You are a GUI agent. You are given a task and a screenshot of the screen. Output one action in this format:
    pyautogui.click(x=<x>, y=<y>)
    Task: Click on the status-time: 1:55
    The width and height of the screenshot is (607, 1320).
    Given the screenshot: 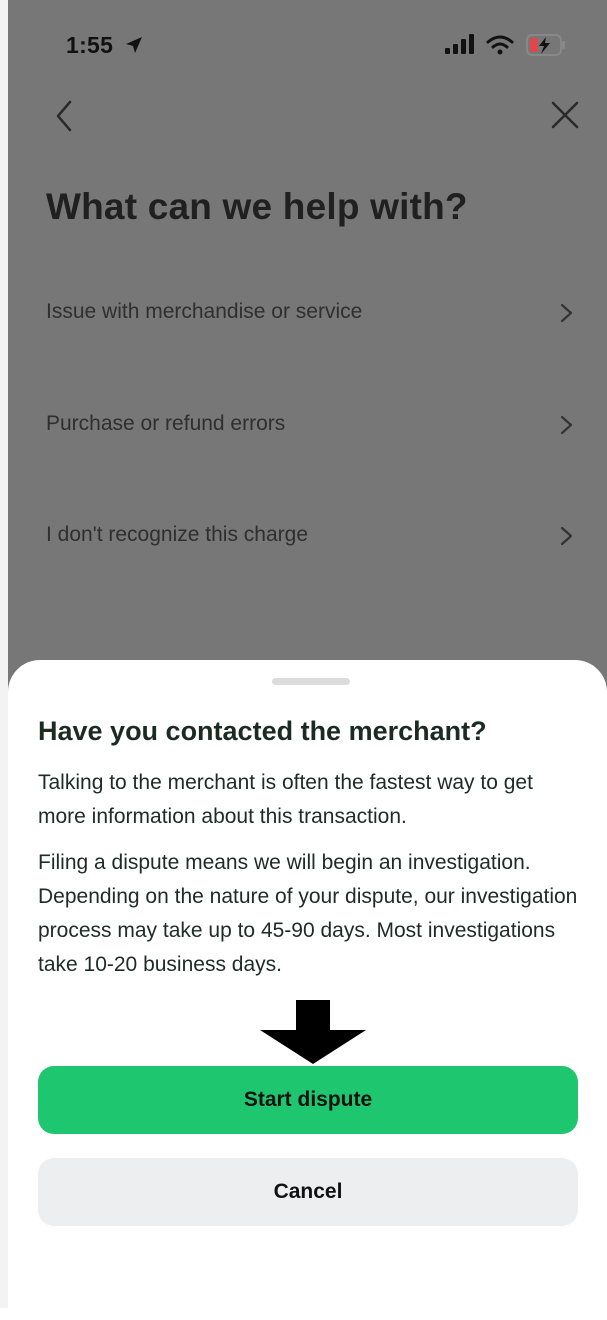 What is the action you would take?
    pyautogui.click(x=105, y=45)
    